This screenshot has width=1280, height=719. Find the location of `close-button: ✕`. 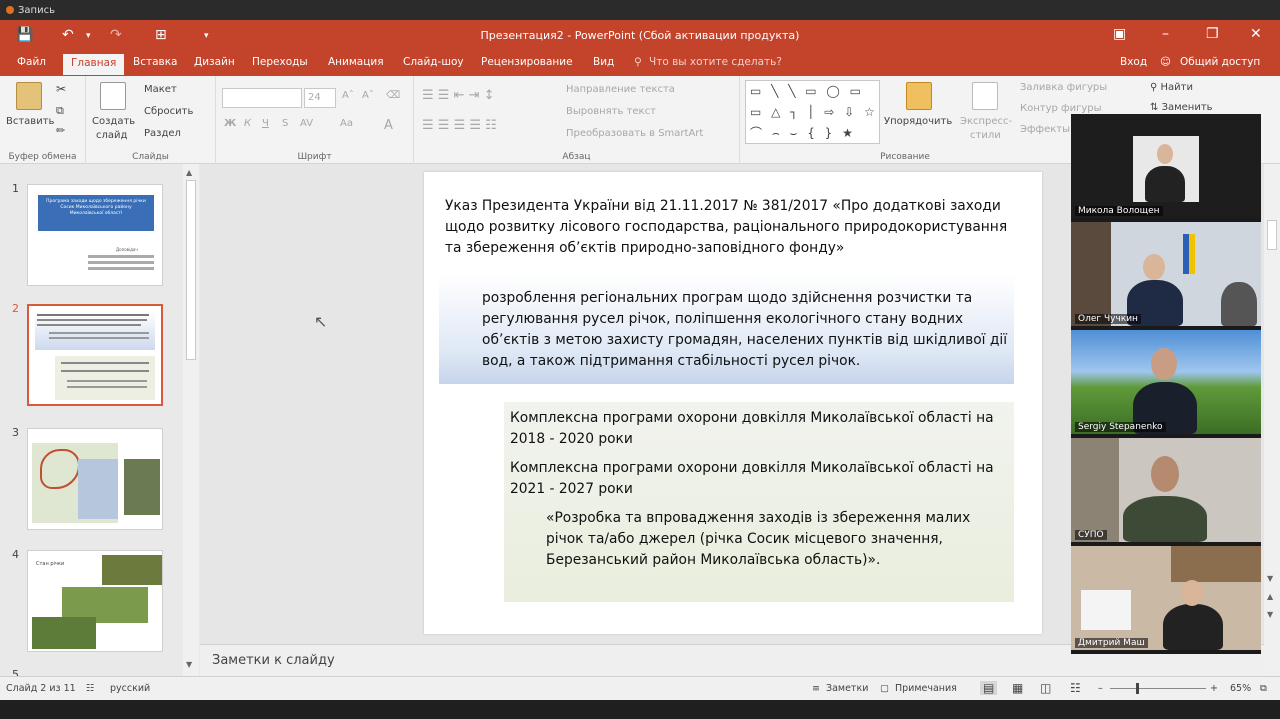

close-button: ✕ is located at coordinates (1256, 34).